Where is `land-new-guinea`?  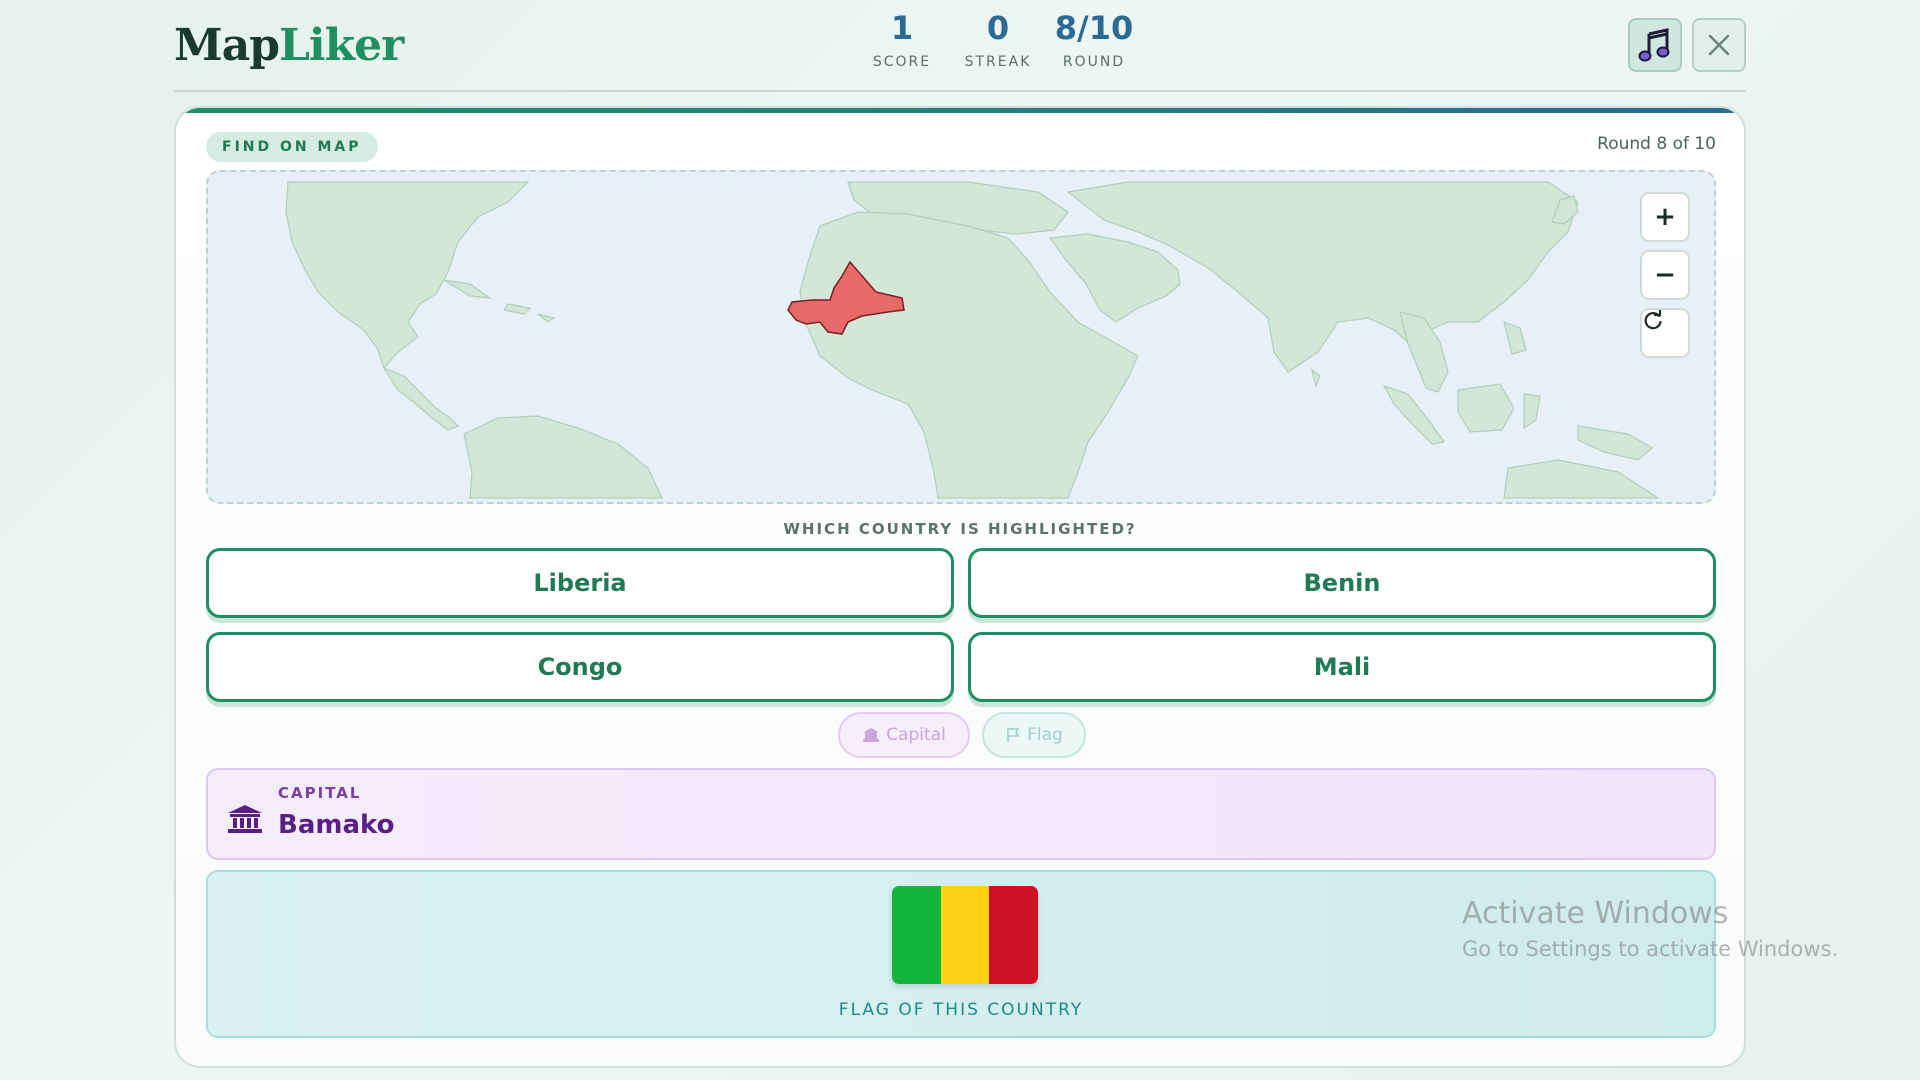
land-new-guinea is located at coordinates (1615, 443).